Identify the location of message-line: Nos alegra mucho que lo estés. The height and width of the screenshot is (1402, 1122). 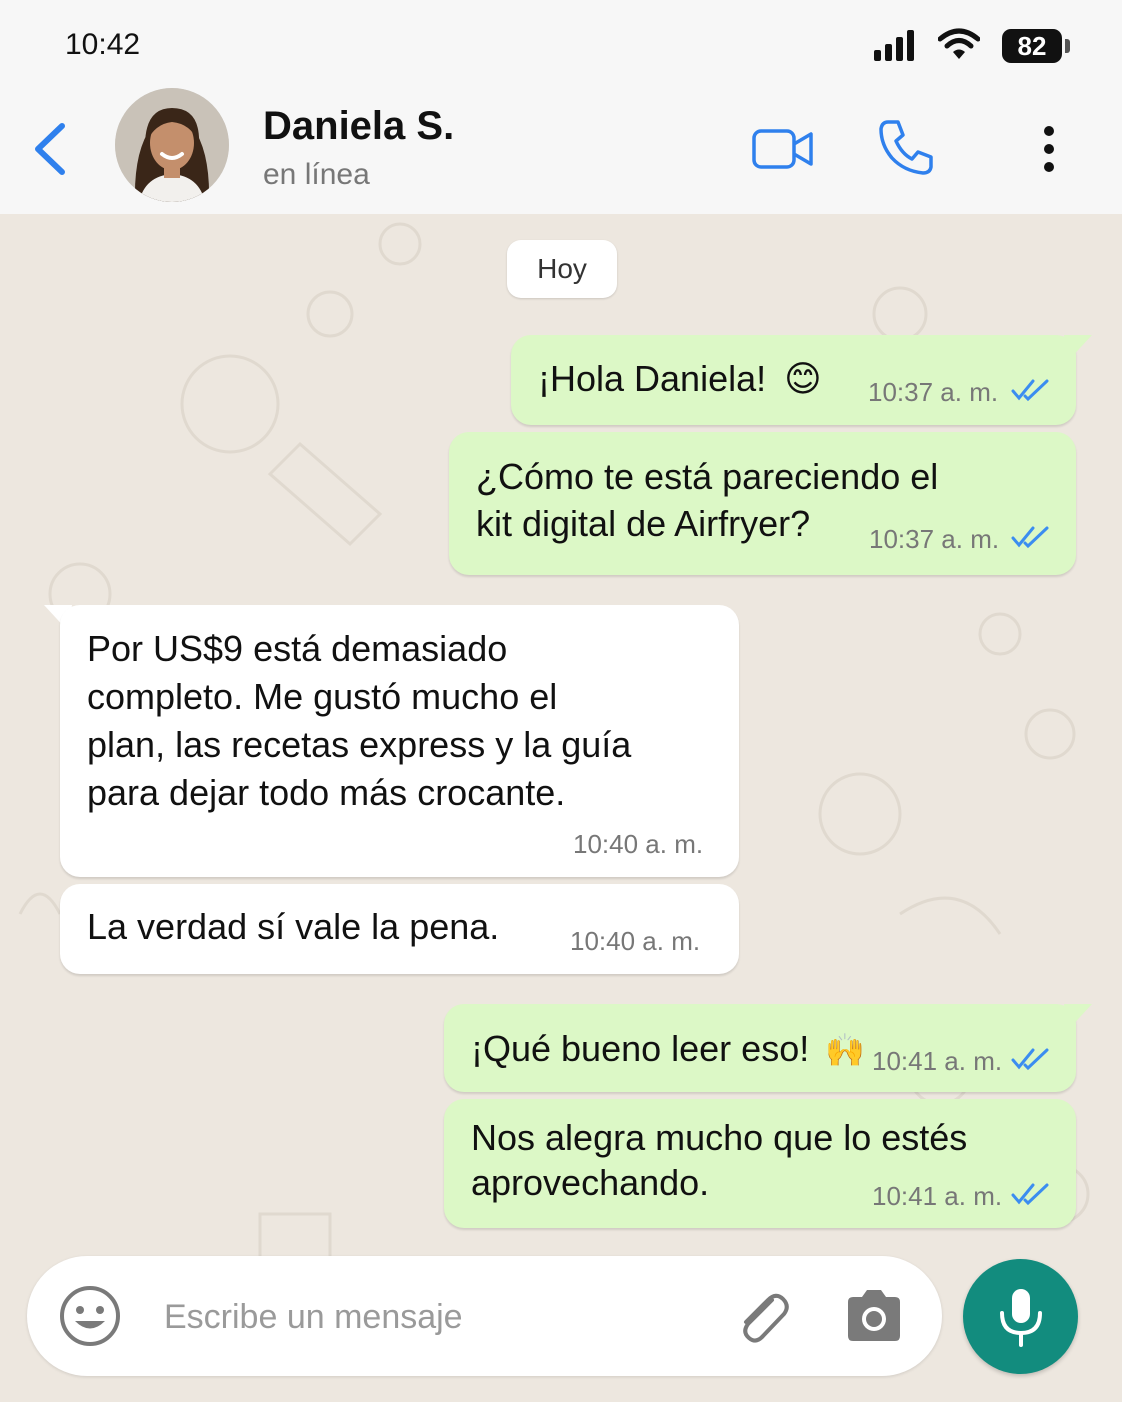
(719, 1137).